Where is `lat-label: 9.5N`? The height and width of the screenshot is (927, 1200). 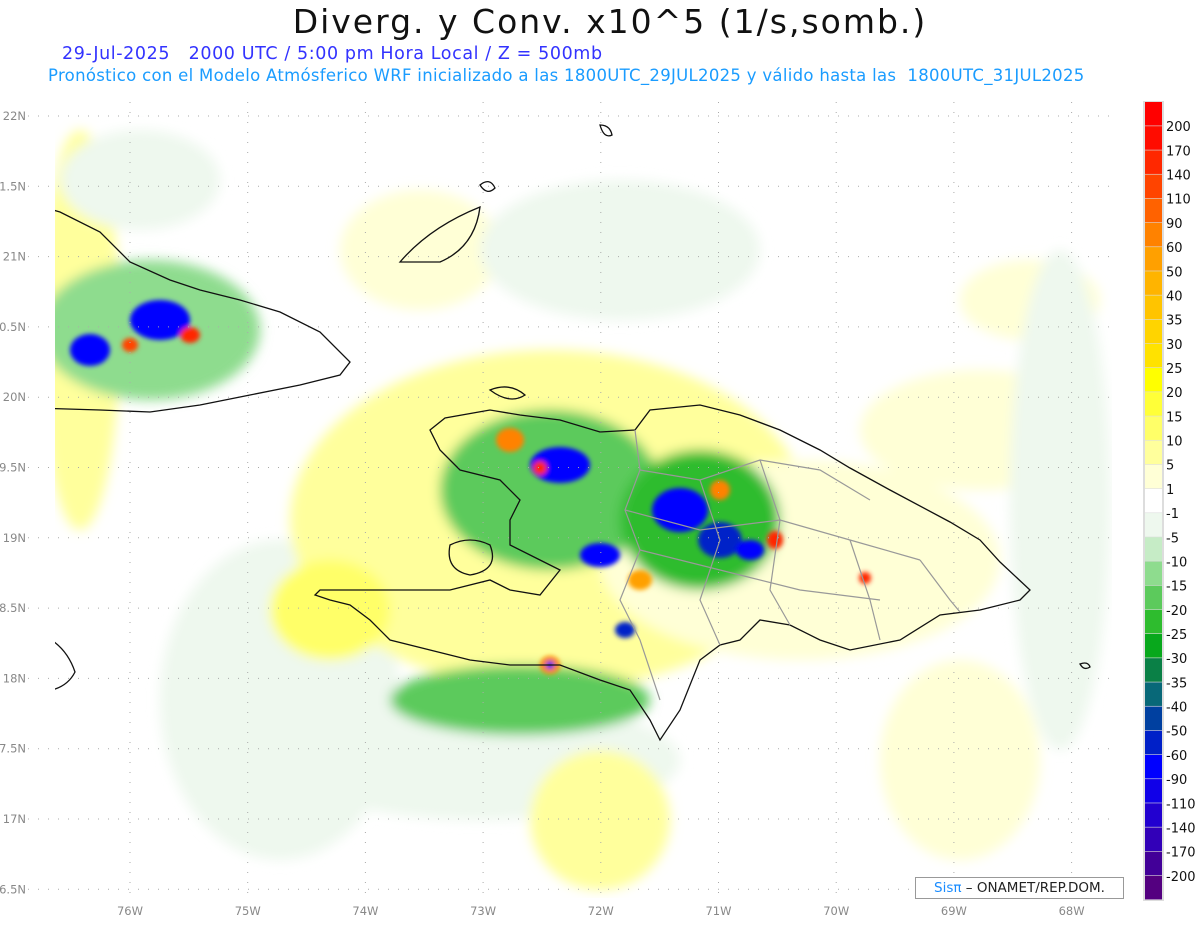
lat-label: 9.5N is located at coordinates (13, 468).